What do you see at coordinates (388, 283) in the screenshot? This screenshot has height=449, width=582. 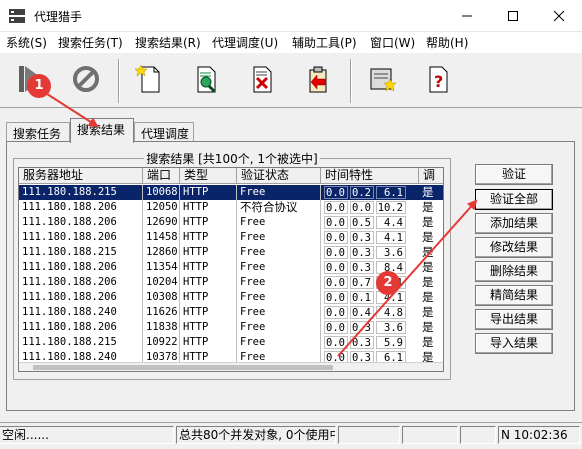 I see `annotation-badge-2: 2` at bounding box center [388, 283].